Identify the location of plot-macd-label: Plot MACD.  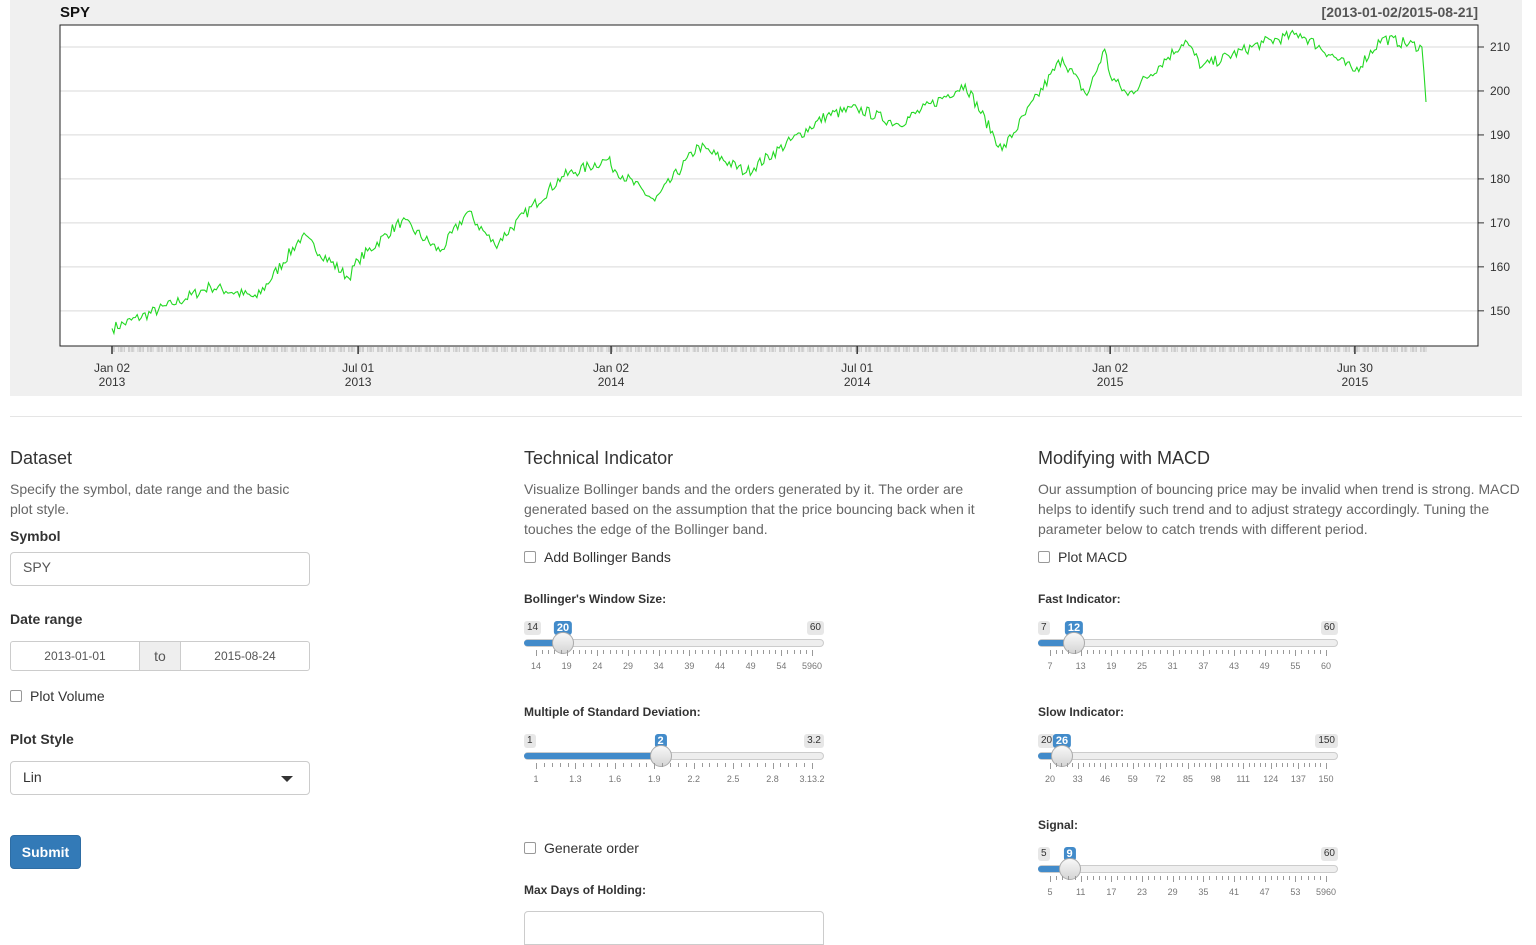
(1093, 557).